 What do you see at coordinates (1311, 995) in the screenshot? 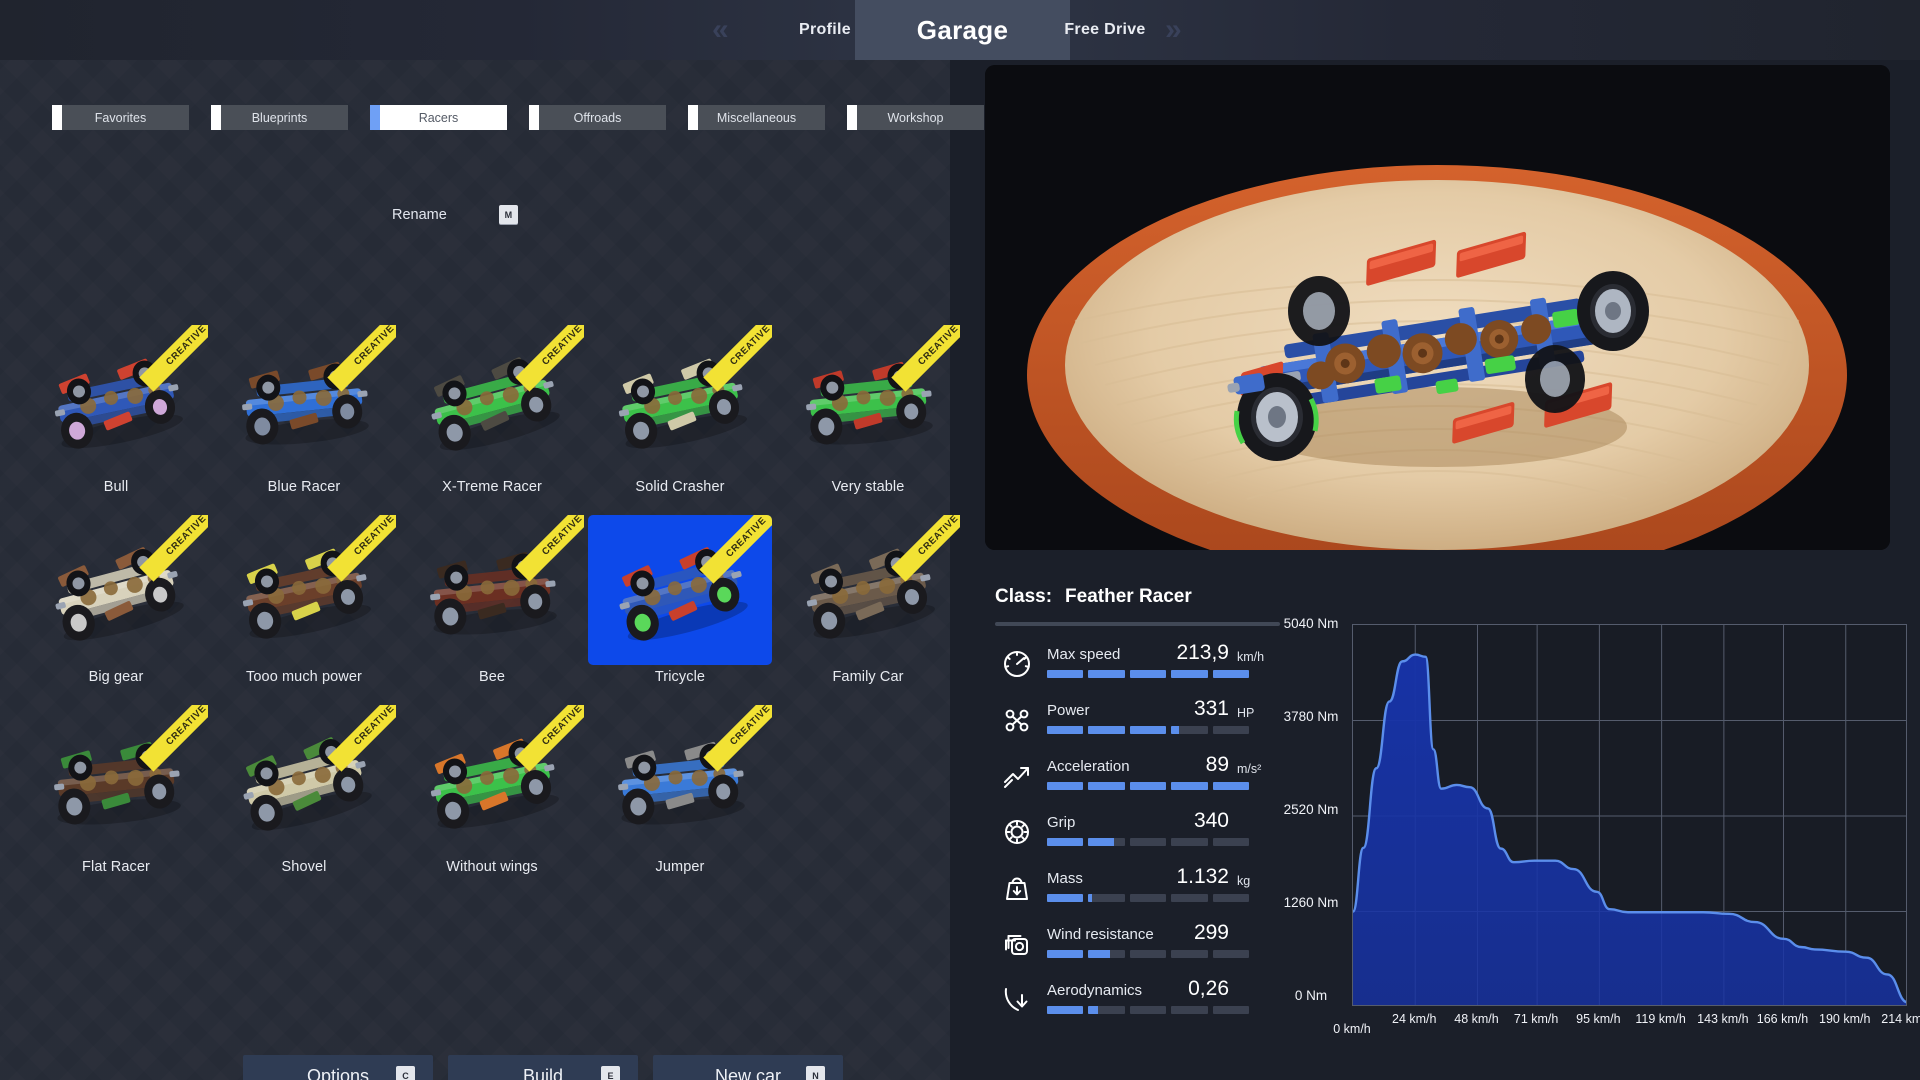
I see `chart-y-tick-label: 0 Nm` at bounding box center [1311, 995].